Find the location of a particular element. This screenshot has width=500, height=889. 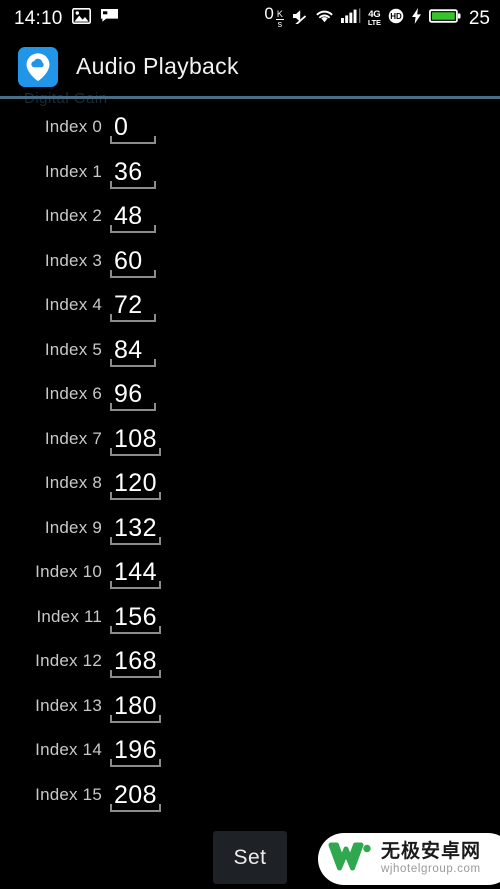

hd-icon: HD is located at coordinates (396, 18).